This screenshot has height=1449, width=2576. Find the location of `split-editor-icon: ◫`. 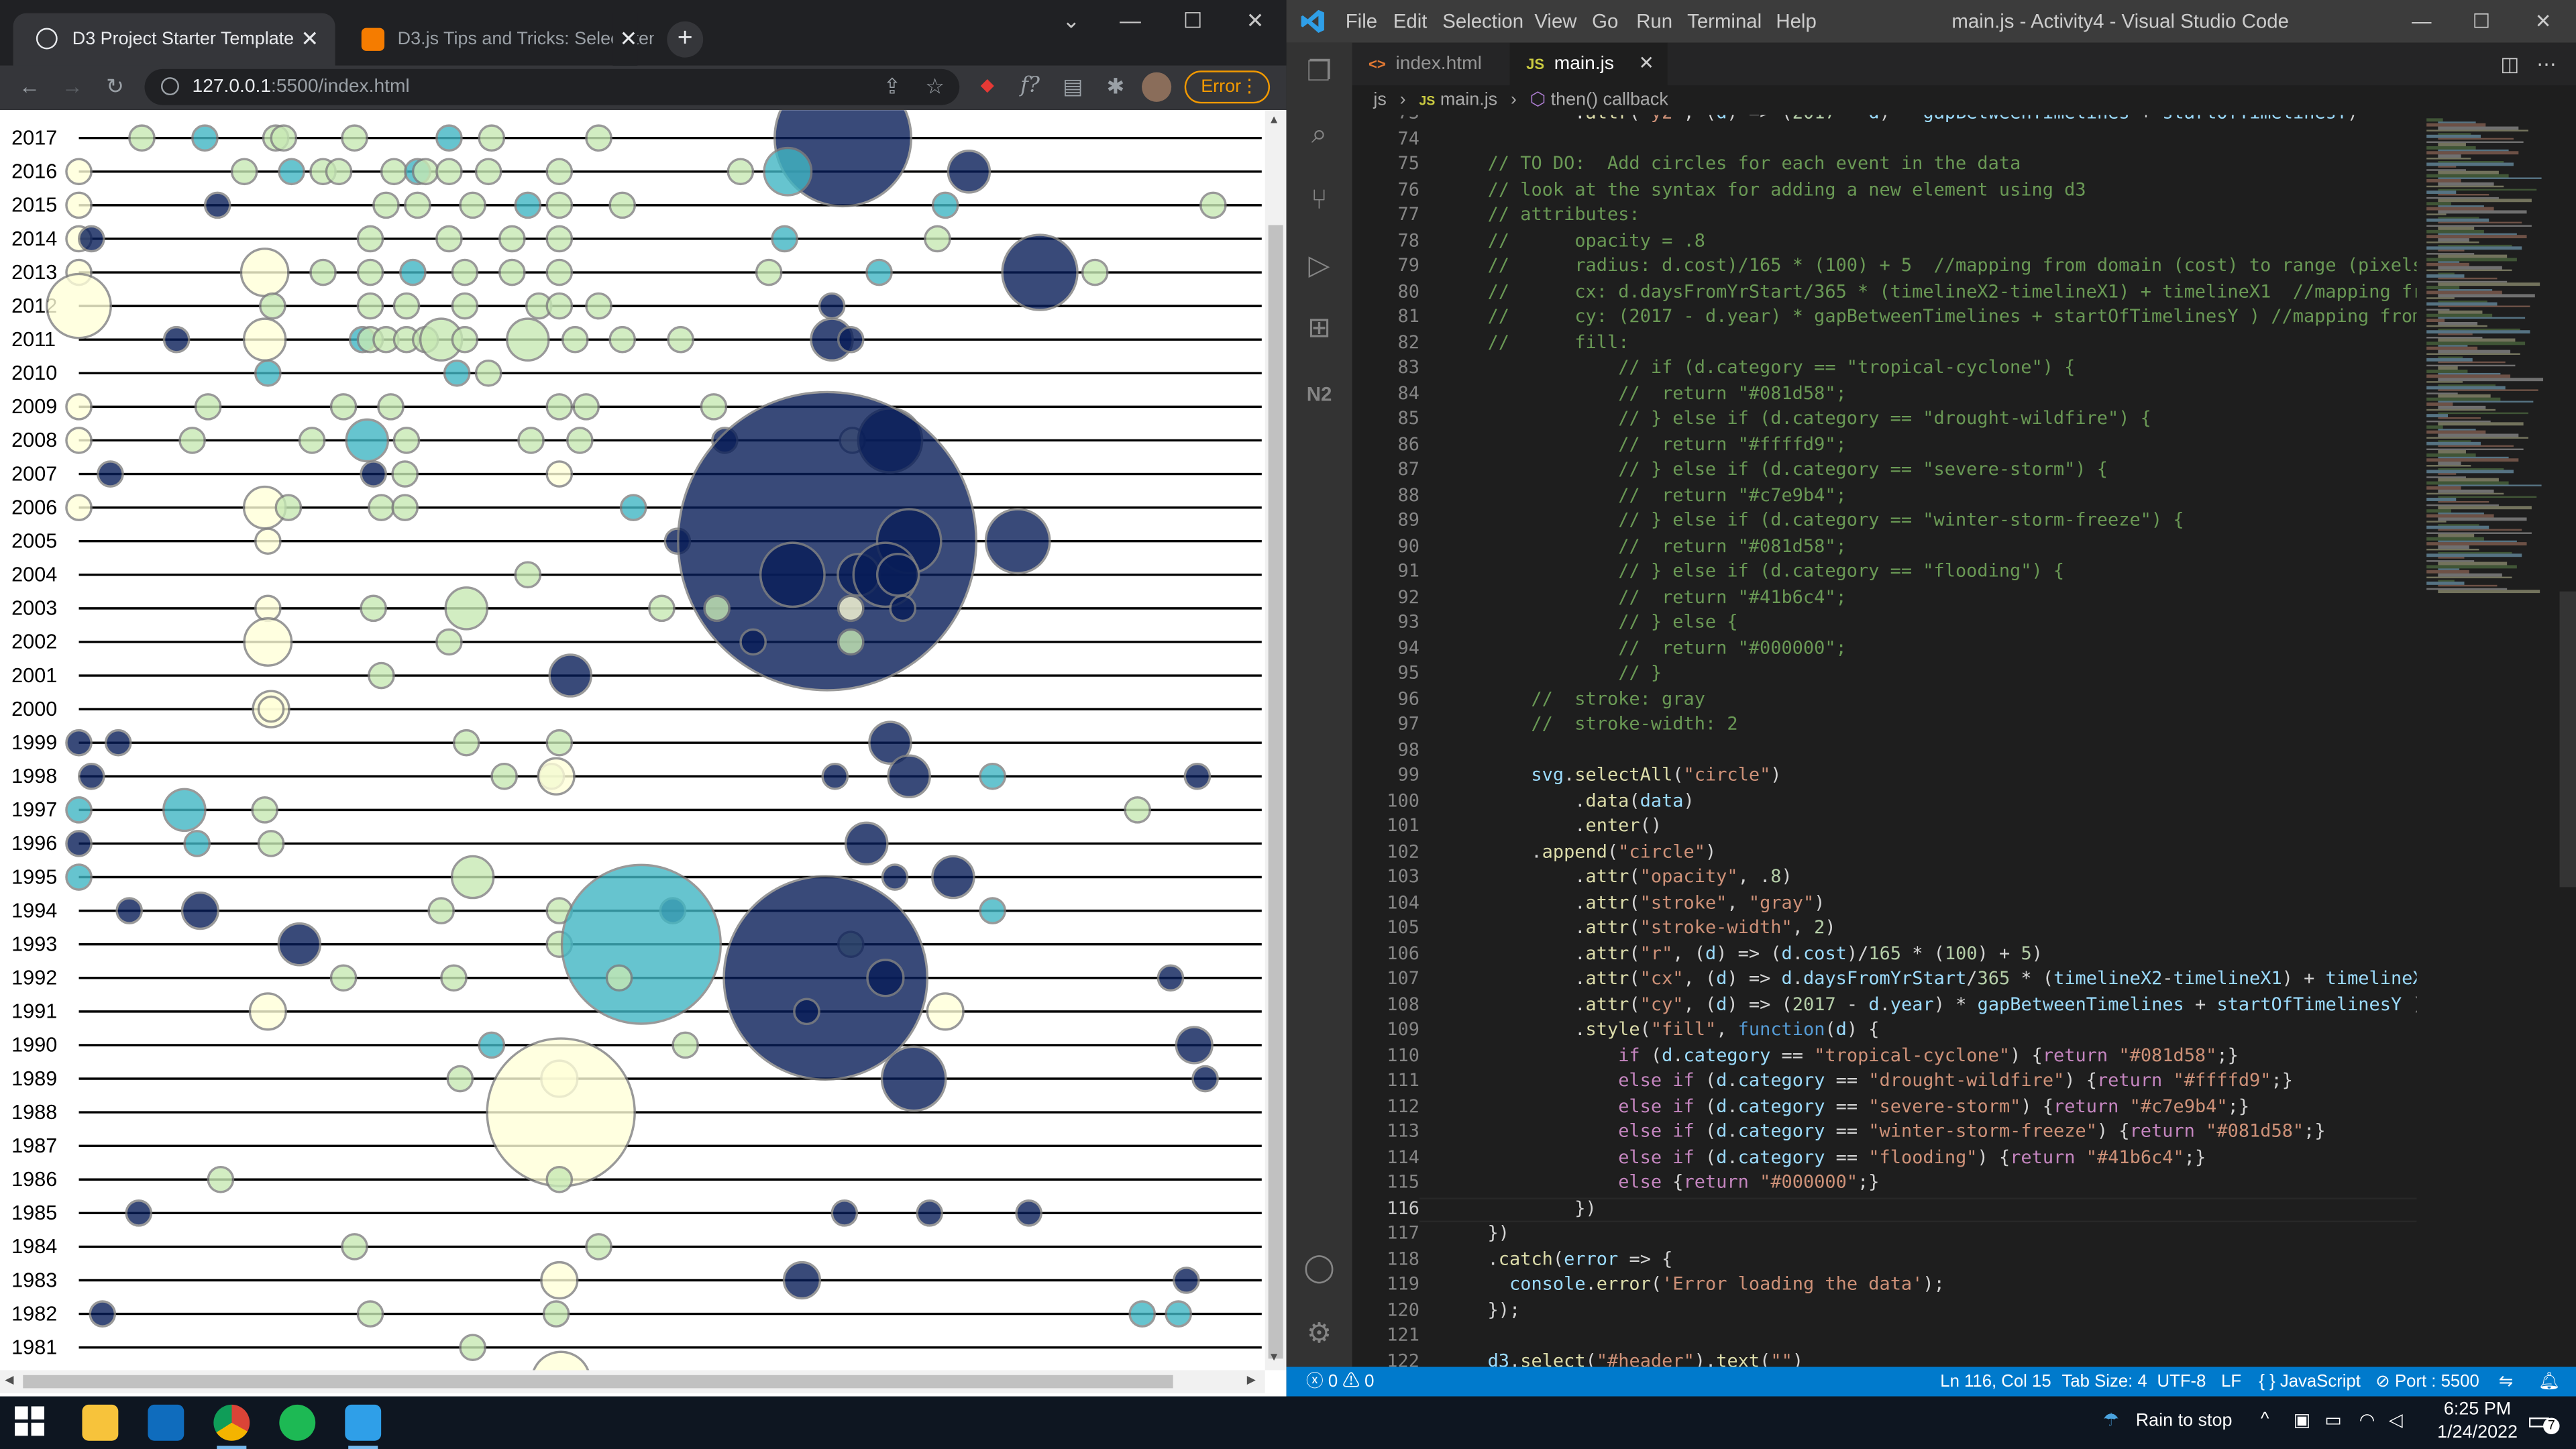

split-editor-icon: ◫ is located at coordinates (2509, 64).